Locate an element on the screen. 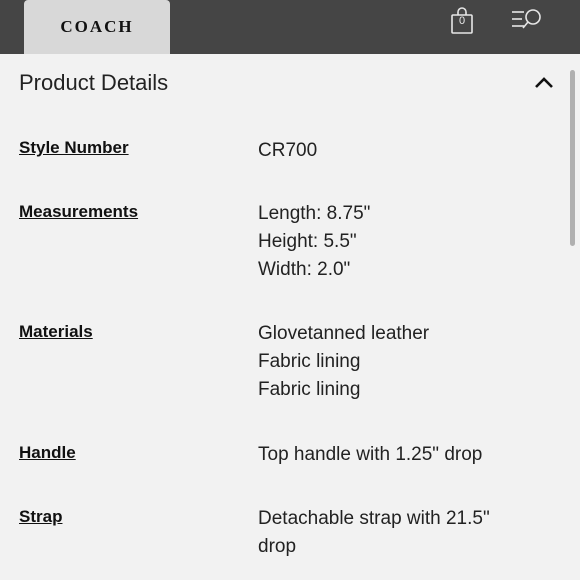  spec-value-line: Height: 5.5" is located at coordinates (307, 241).